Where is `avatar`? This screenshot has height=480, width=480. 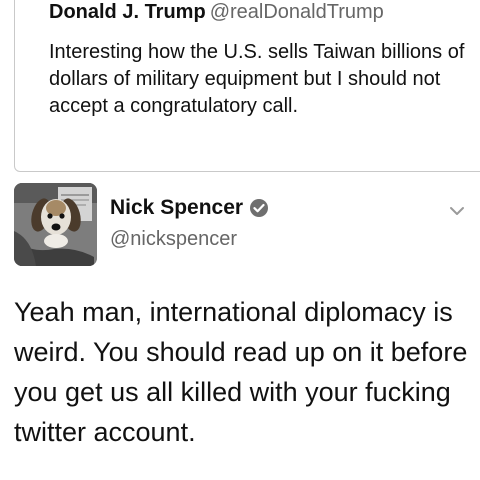 avatar is located at coordinates (55, 224).